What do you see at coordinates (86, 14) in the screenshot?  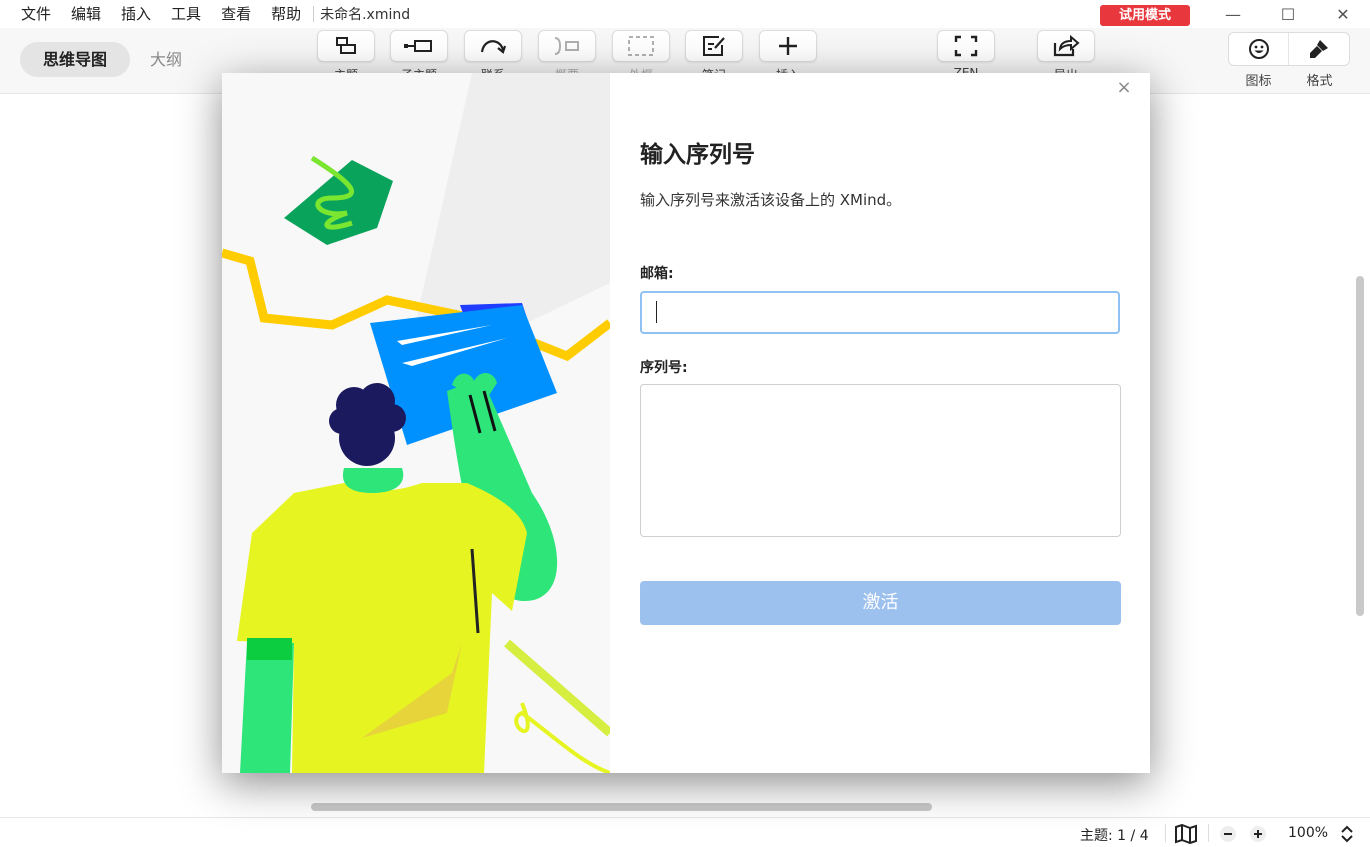 I see `menu-edit: 编辑` at bounding box center [86, 14].